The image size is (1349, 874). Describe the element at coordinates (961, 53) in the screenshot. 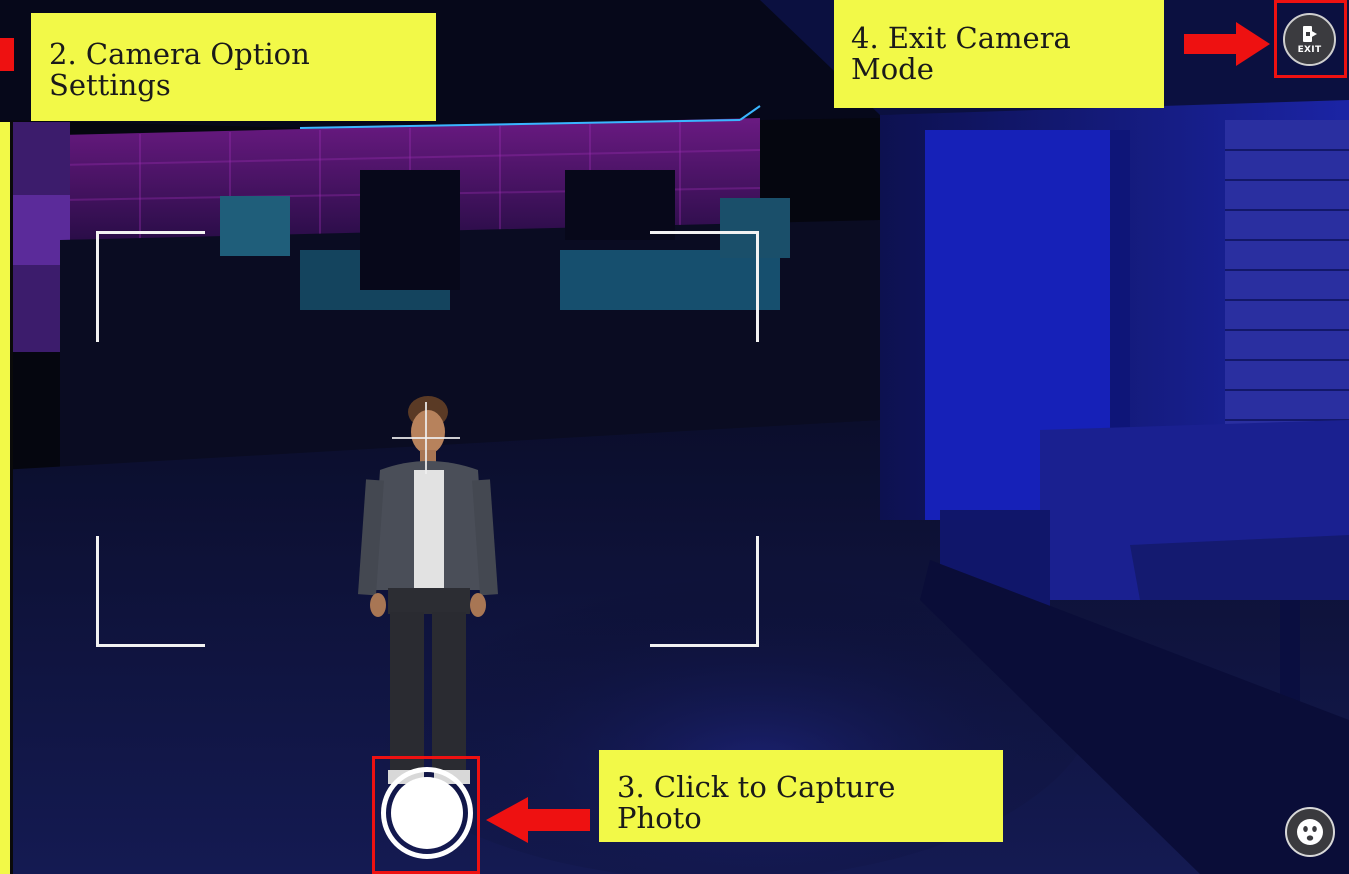

I see `annotation-exit-camera-text: 4. Exit Camera Mode` at that location.